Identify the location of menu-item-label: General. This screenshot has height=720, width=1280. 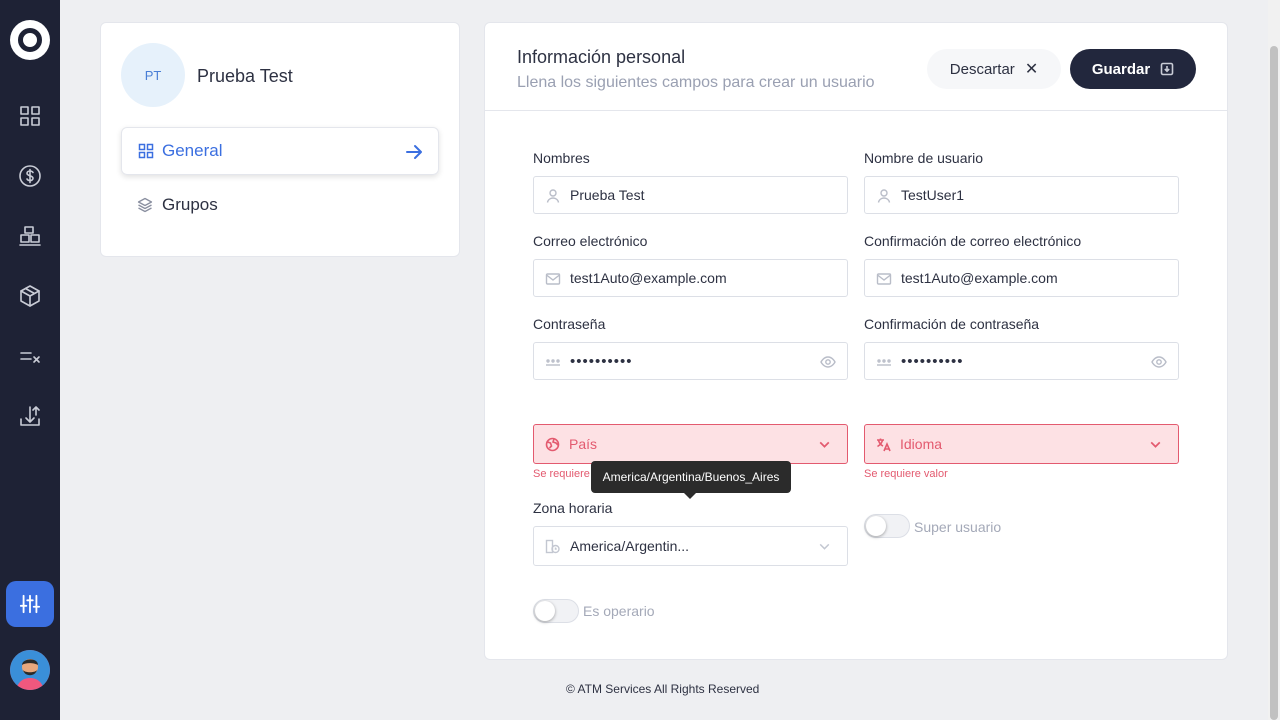
(192, 150).